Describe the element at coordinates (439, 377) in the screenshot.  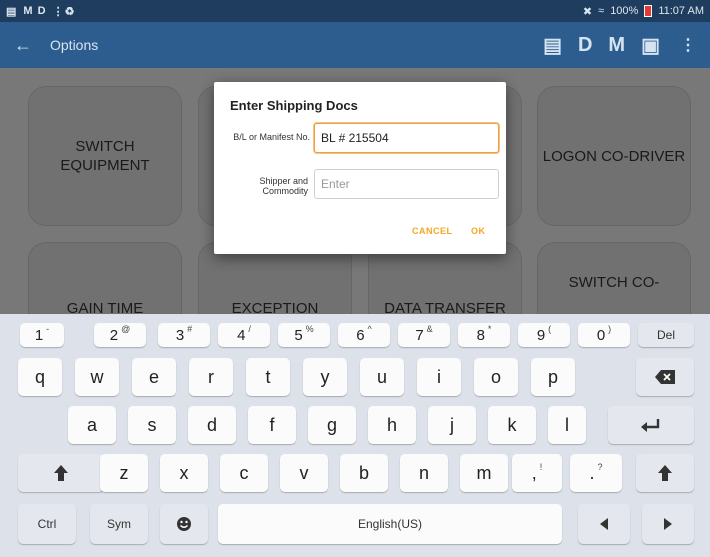
I see `key-i: i` at that location.